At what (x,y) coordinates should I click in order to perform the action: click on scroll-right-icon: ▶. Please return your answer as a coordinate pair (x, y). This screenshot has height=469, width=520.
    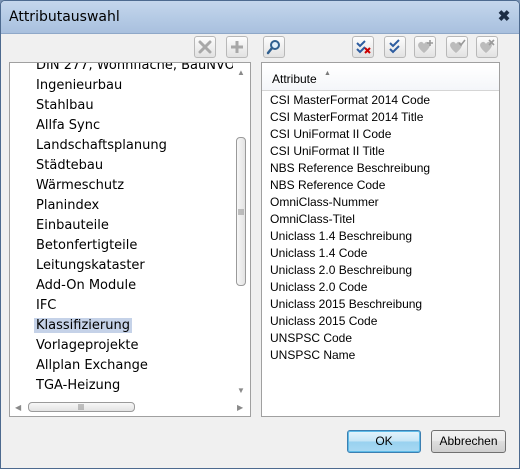
    Looking at the image, I should click on (240, 407).